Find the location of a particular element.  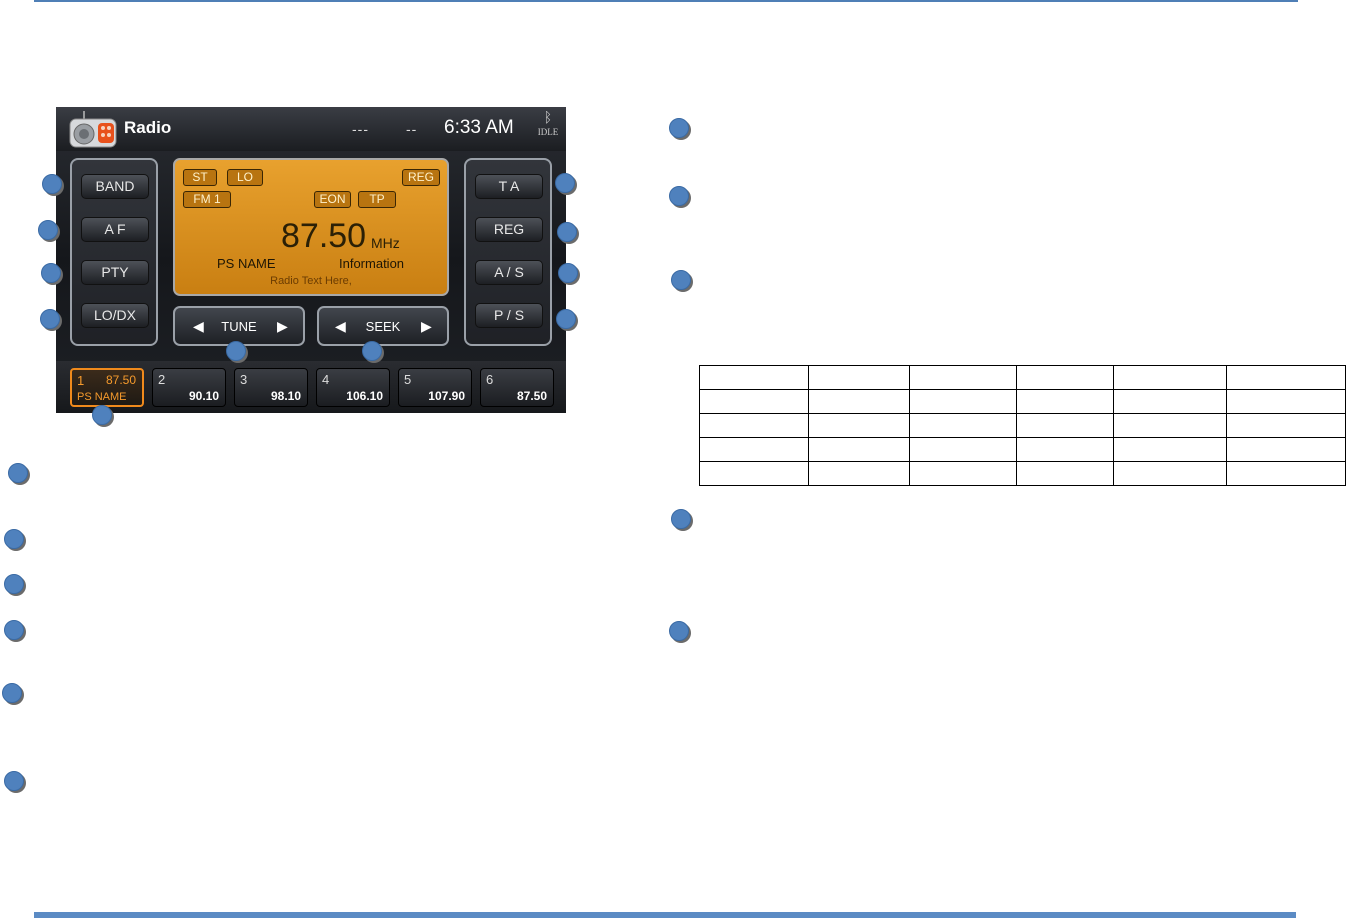

preset-number: 3 is located at coordinates (244, 379).